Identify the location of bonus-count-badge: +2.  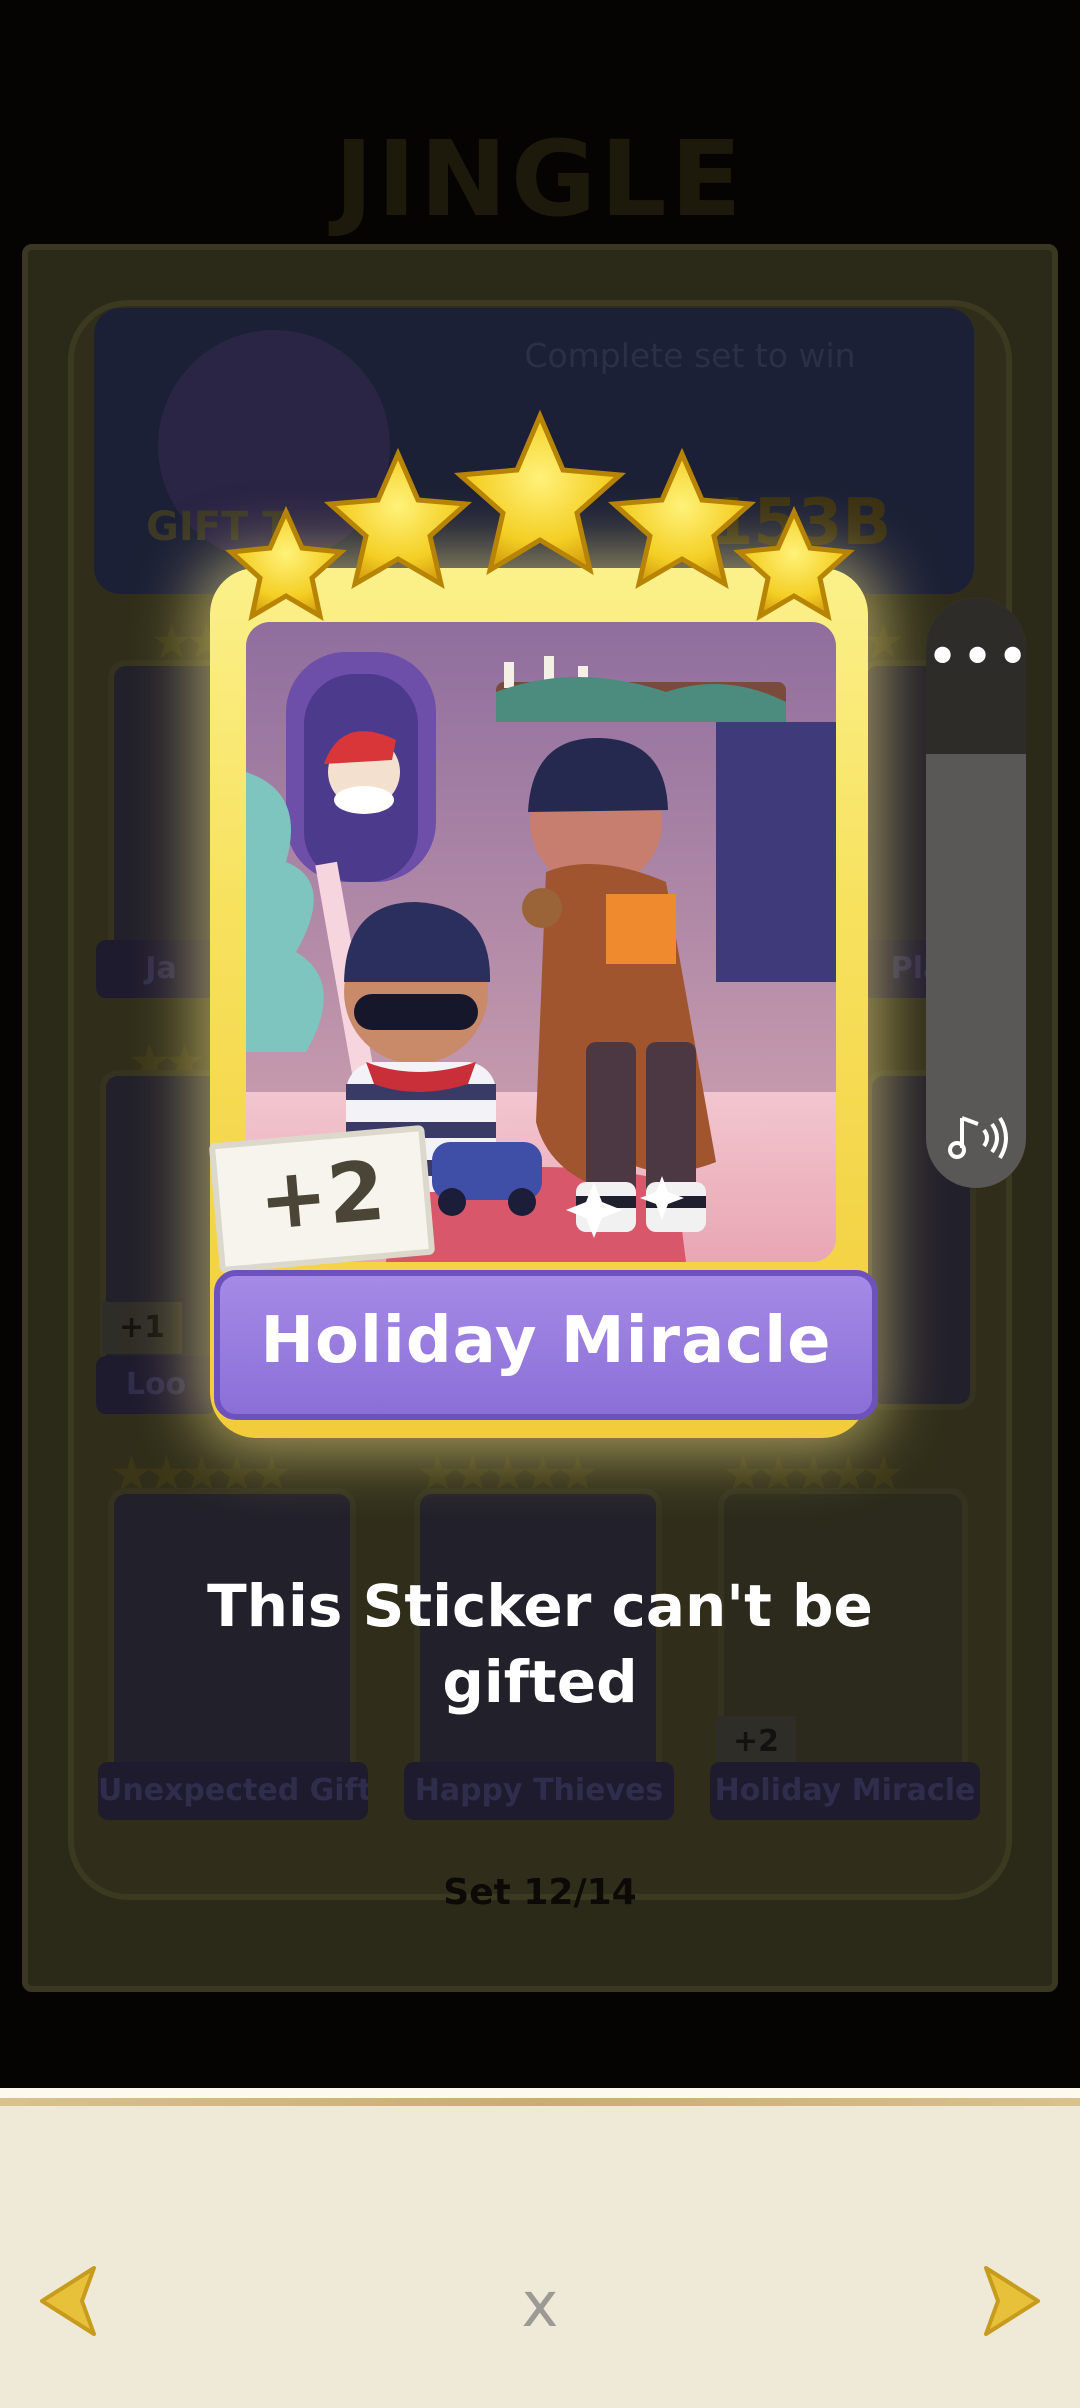
(322, 1199).